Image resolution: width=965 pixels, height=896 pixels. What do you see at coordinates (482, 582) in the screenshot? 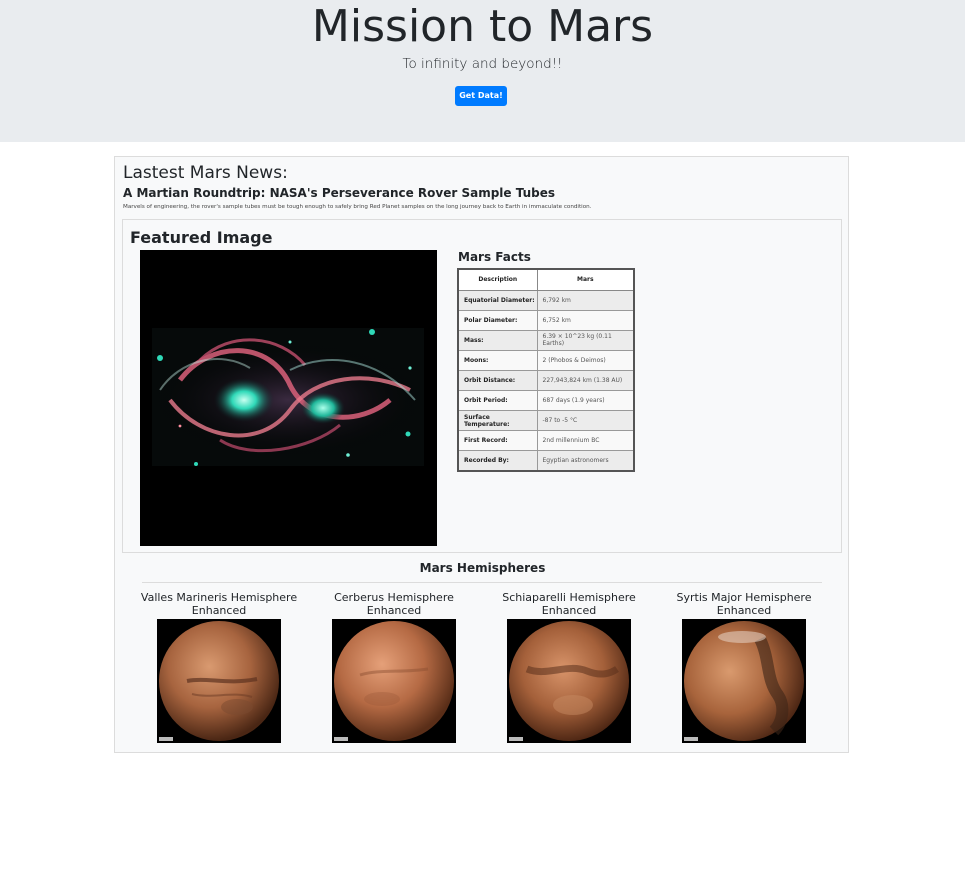
I see `divider` at bounding box center [482, 582].